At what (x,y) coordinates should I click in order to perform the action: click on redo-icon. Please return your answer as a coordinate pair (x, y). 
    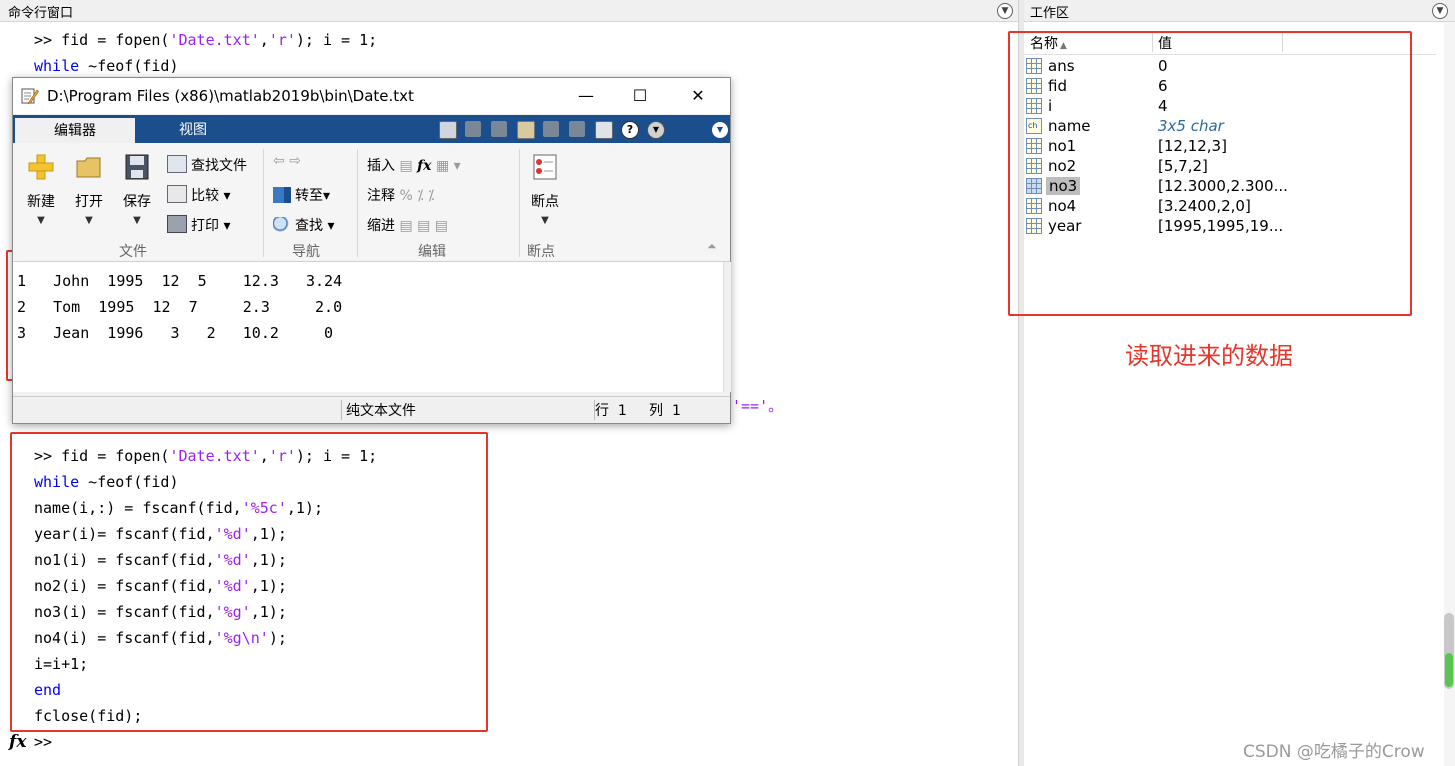
    Looking at the image, I should click on (577, 129).